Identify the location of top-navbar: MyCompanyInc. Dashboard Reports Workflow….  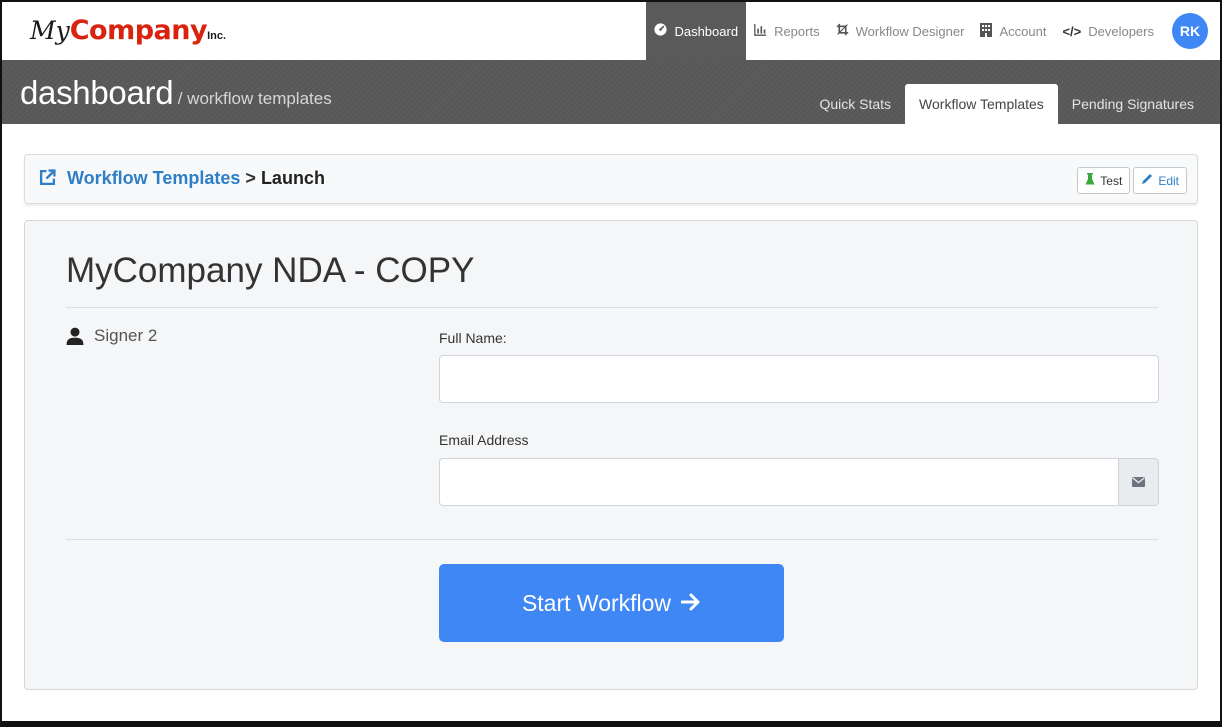
(611, 31).